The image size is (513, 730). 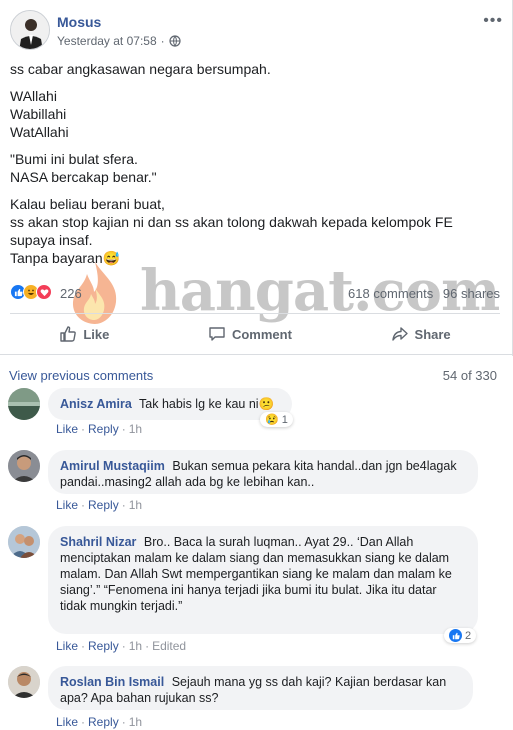 What do you see at coordinates (38, 114) in the screenshot?
I see `post-line: Wabillahi` at bounding box center [38, 114].